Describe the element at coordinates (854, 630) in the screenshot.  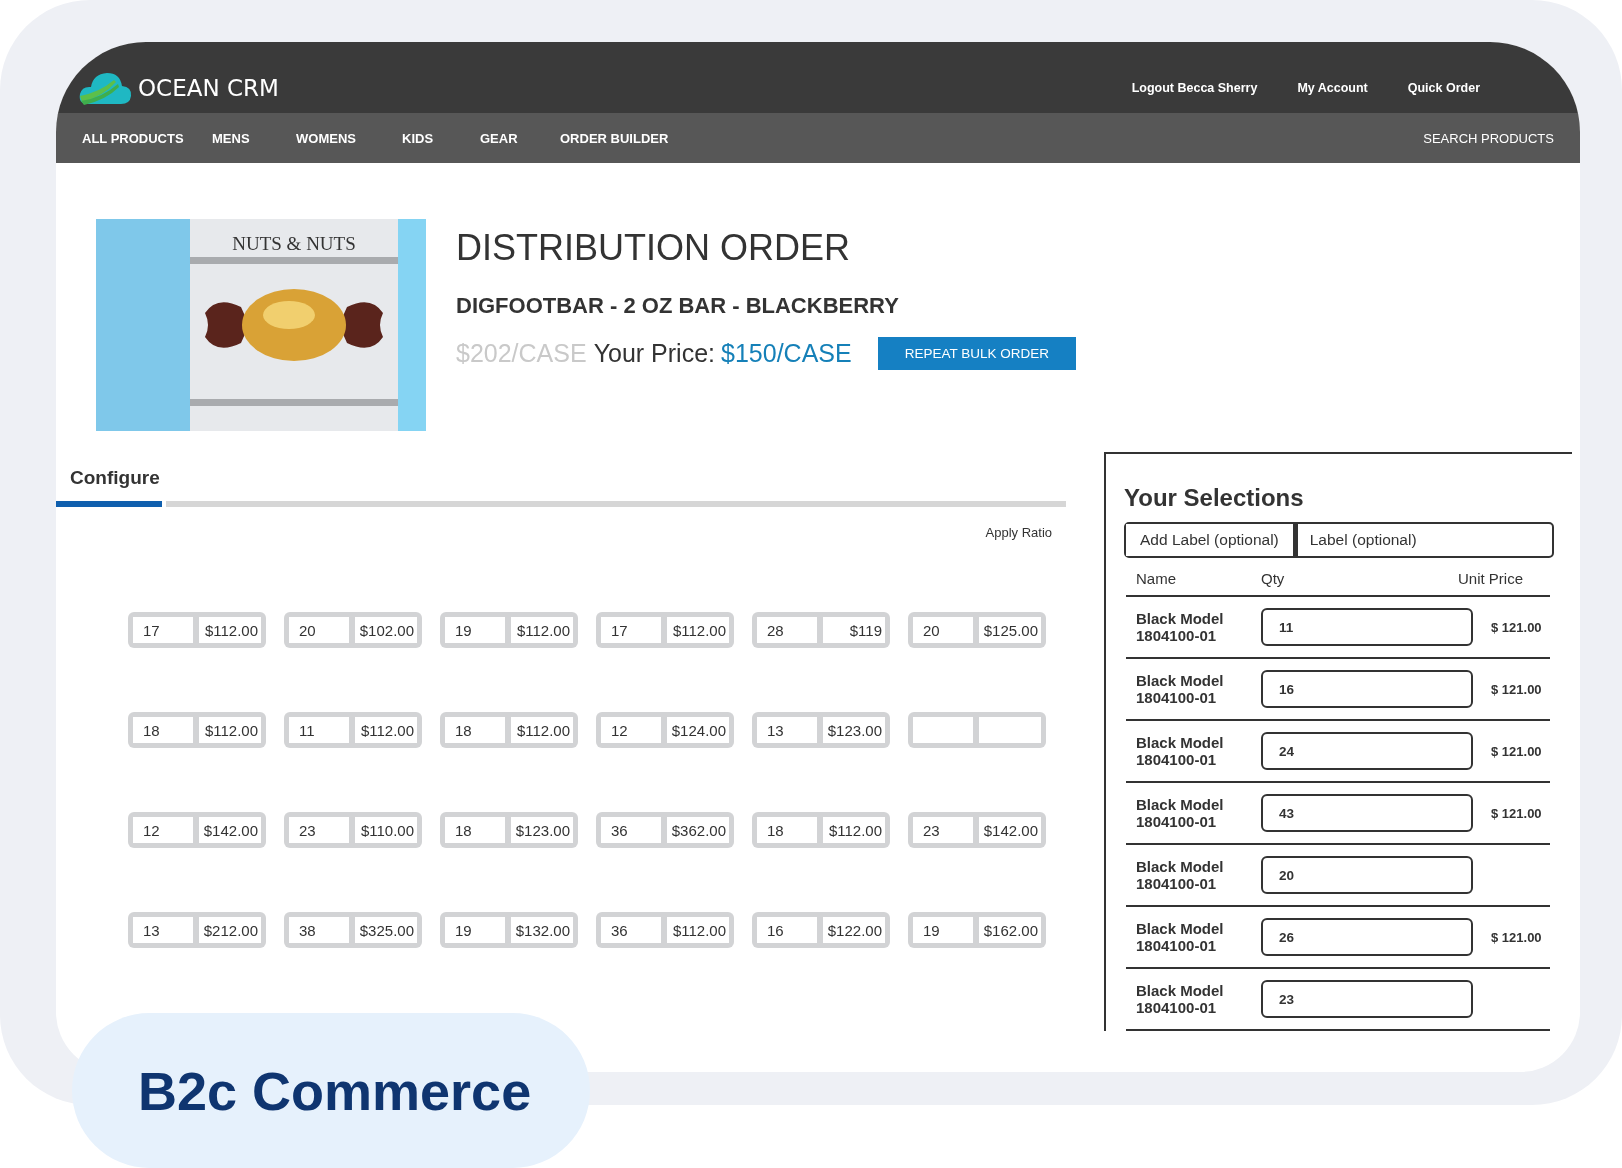
I see `price-input: $119` at that location.